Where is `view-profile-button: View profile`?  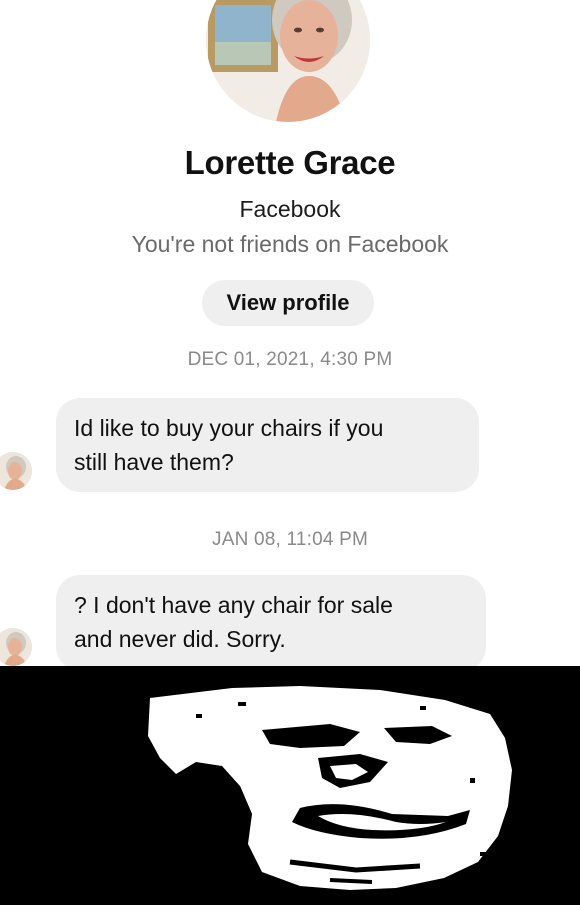 view-profile-button: View profile is located at coordinates (288, 303).